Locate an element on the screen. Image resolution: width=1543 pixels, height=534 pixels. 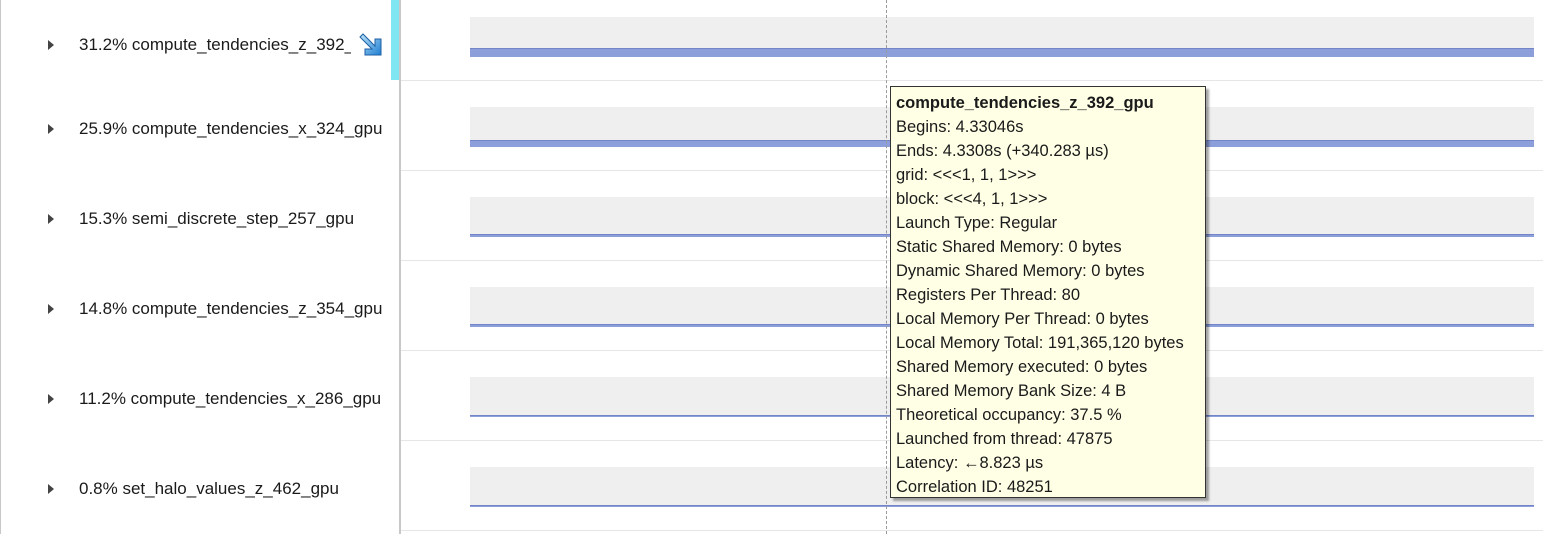
tooltip-line: Ends: 4.3308s (+340.283 µs) is located at coordinates (1002, 151).